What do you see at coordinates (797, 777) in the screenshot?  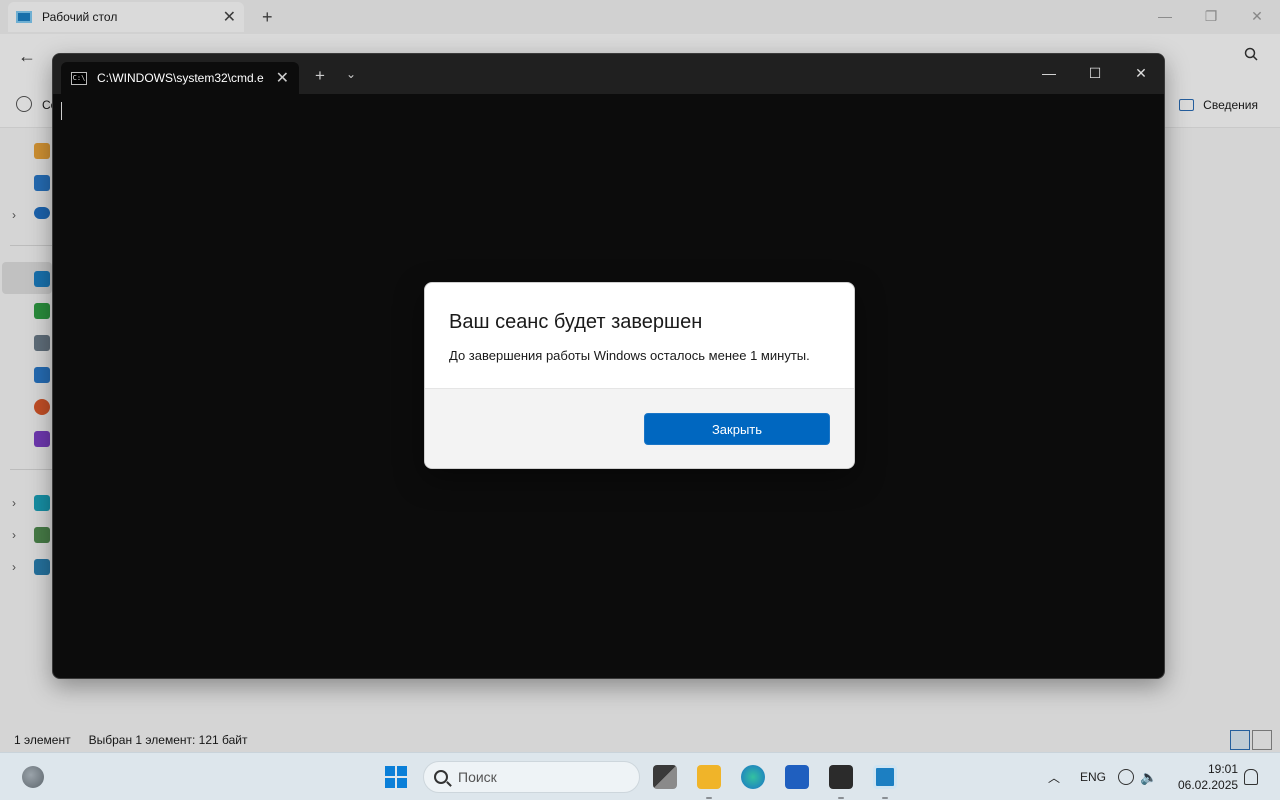 I see `microsoft-store-icon` at bounding box center [797, 777].